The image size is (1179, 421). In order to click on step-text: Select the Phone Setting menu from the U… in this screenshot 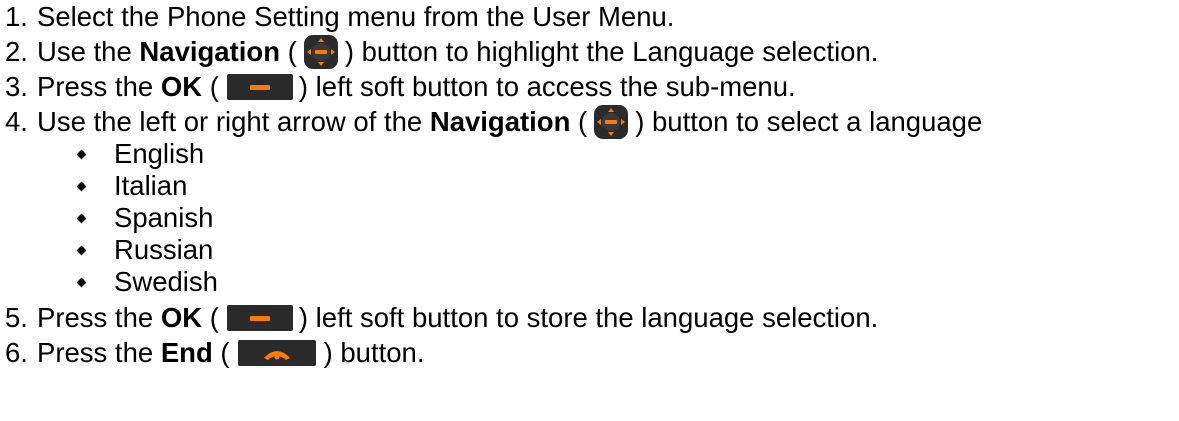, I will do `click(356, 16)`.